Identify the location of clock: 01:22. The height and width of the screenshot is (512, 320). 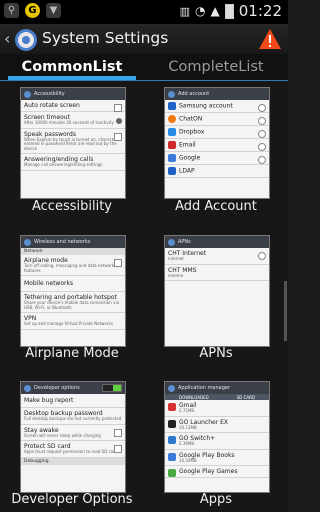
(260, 11).